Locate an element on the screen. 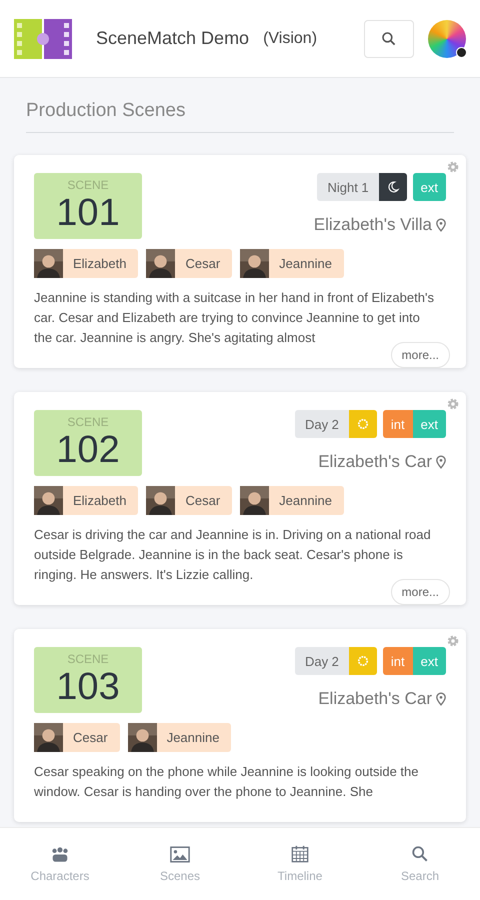 The image size is (480, 900). calendar-icon is located at coordinates (300, 854).